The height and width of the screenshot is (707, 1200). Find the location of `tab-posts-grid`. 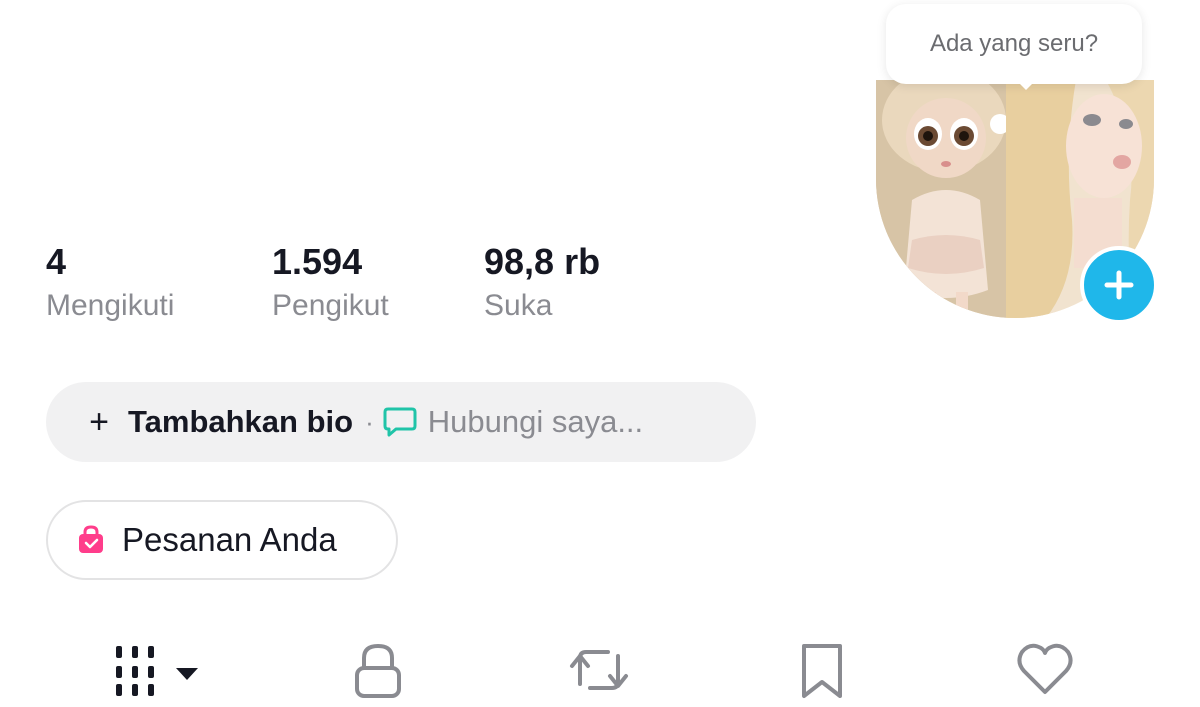

tab-posts-grid is located at coordinates (158, 671).